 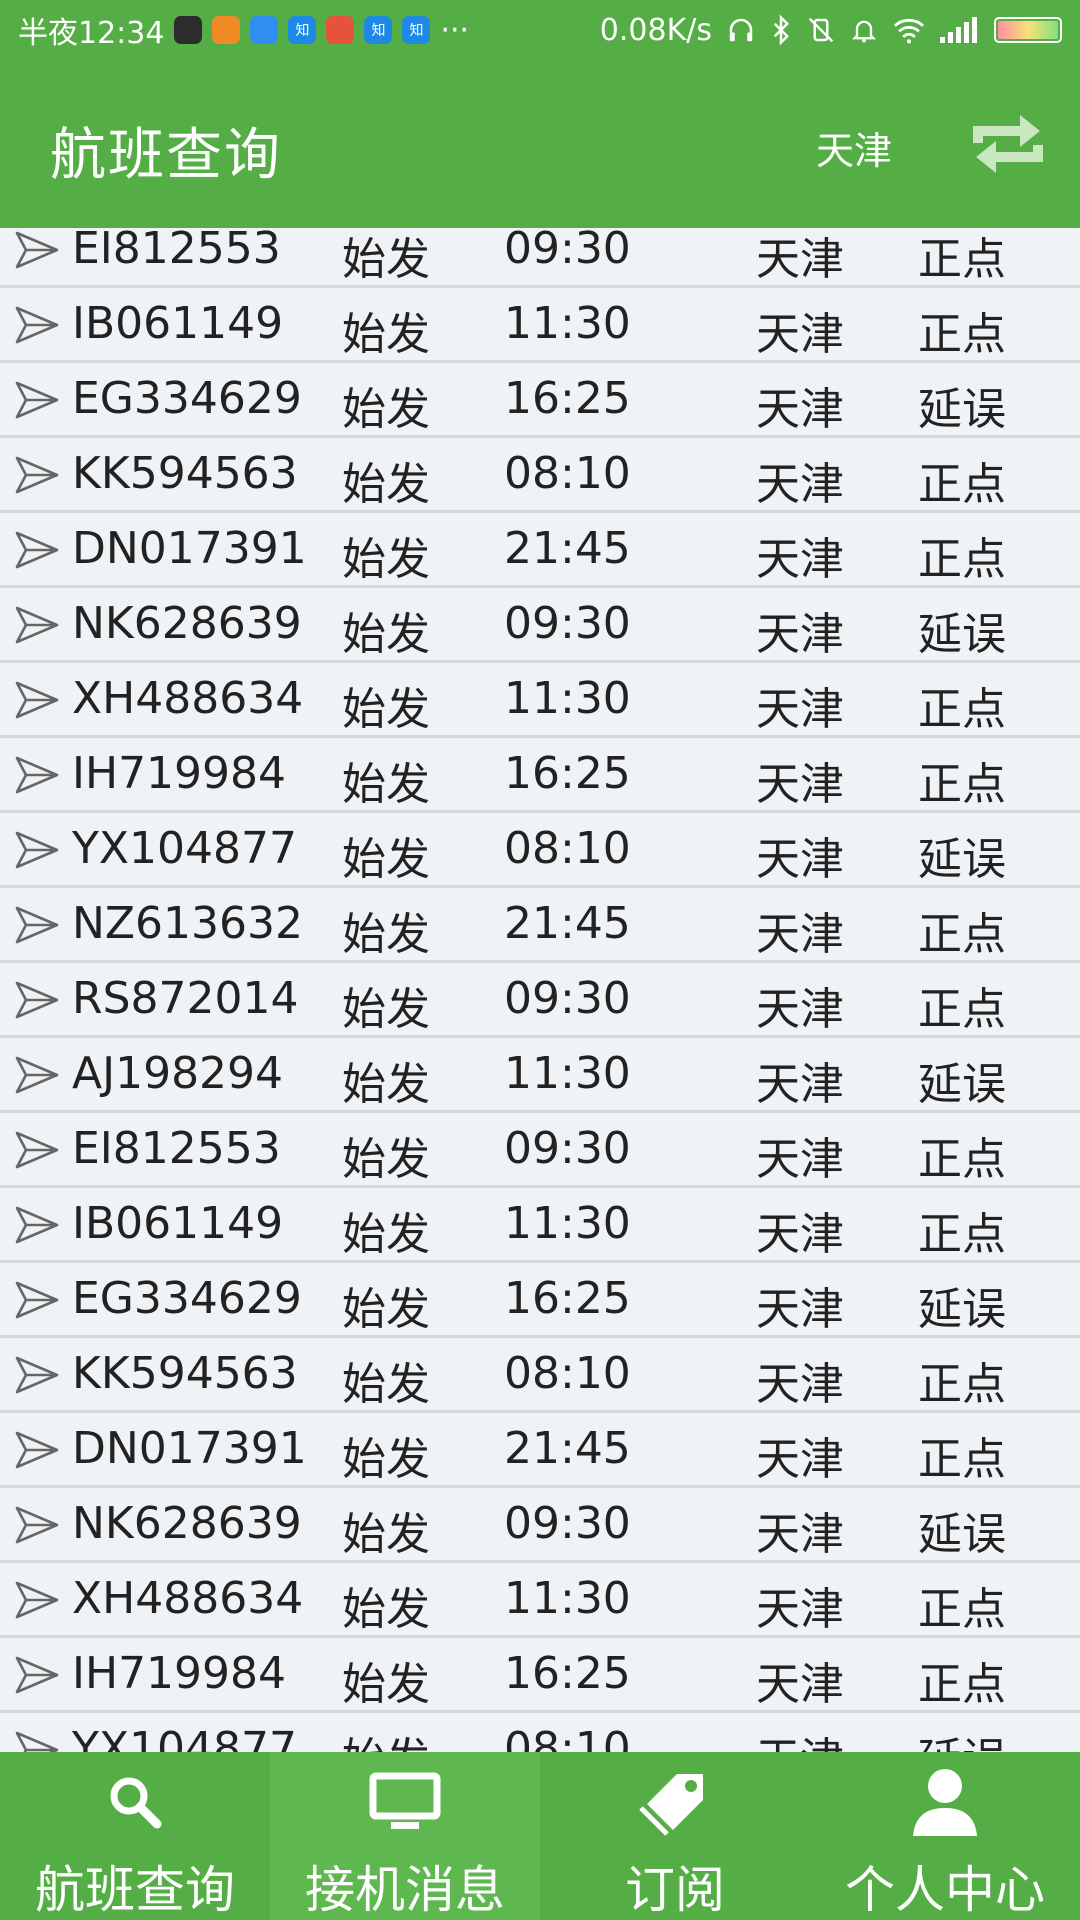 I want to click on cat-app-icon, so click(x=188, y=30).